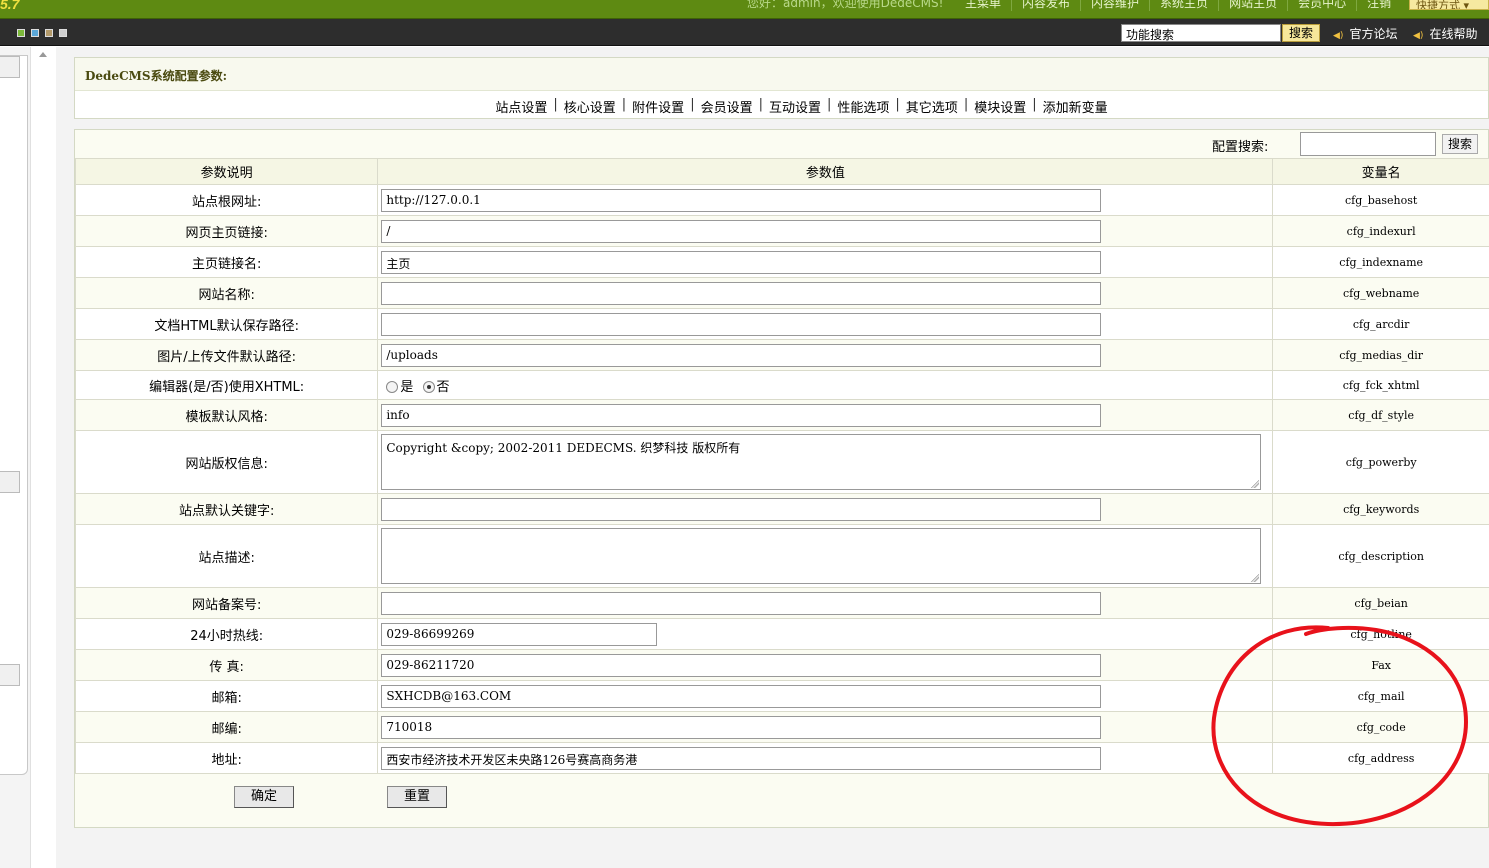 This screenshot has width=1489, height=868. I want to click on config-search-bar: 配置搜索: 搜索, so click(1278, 144).